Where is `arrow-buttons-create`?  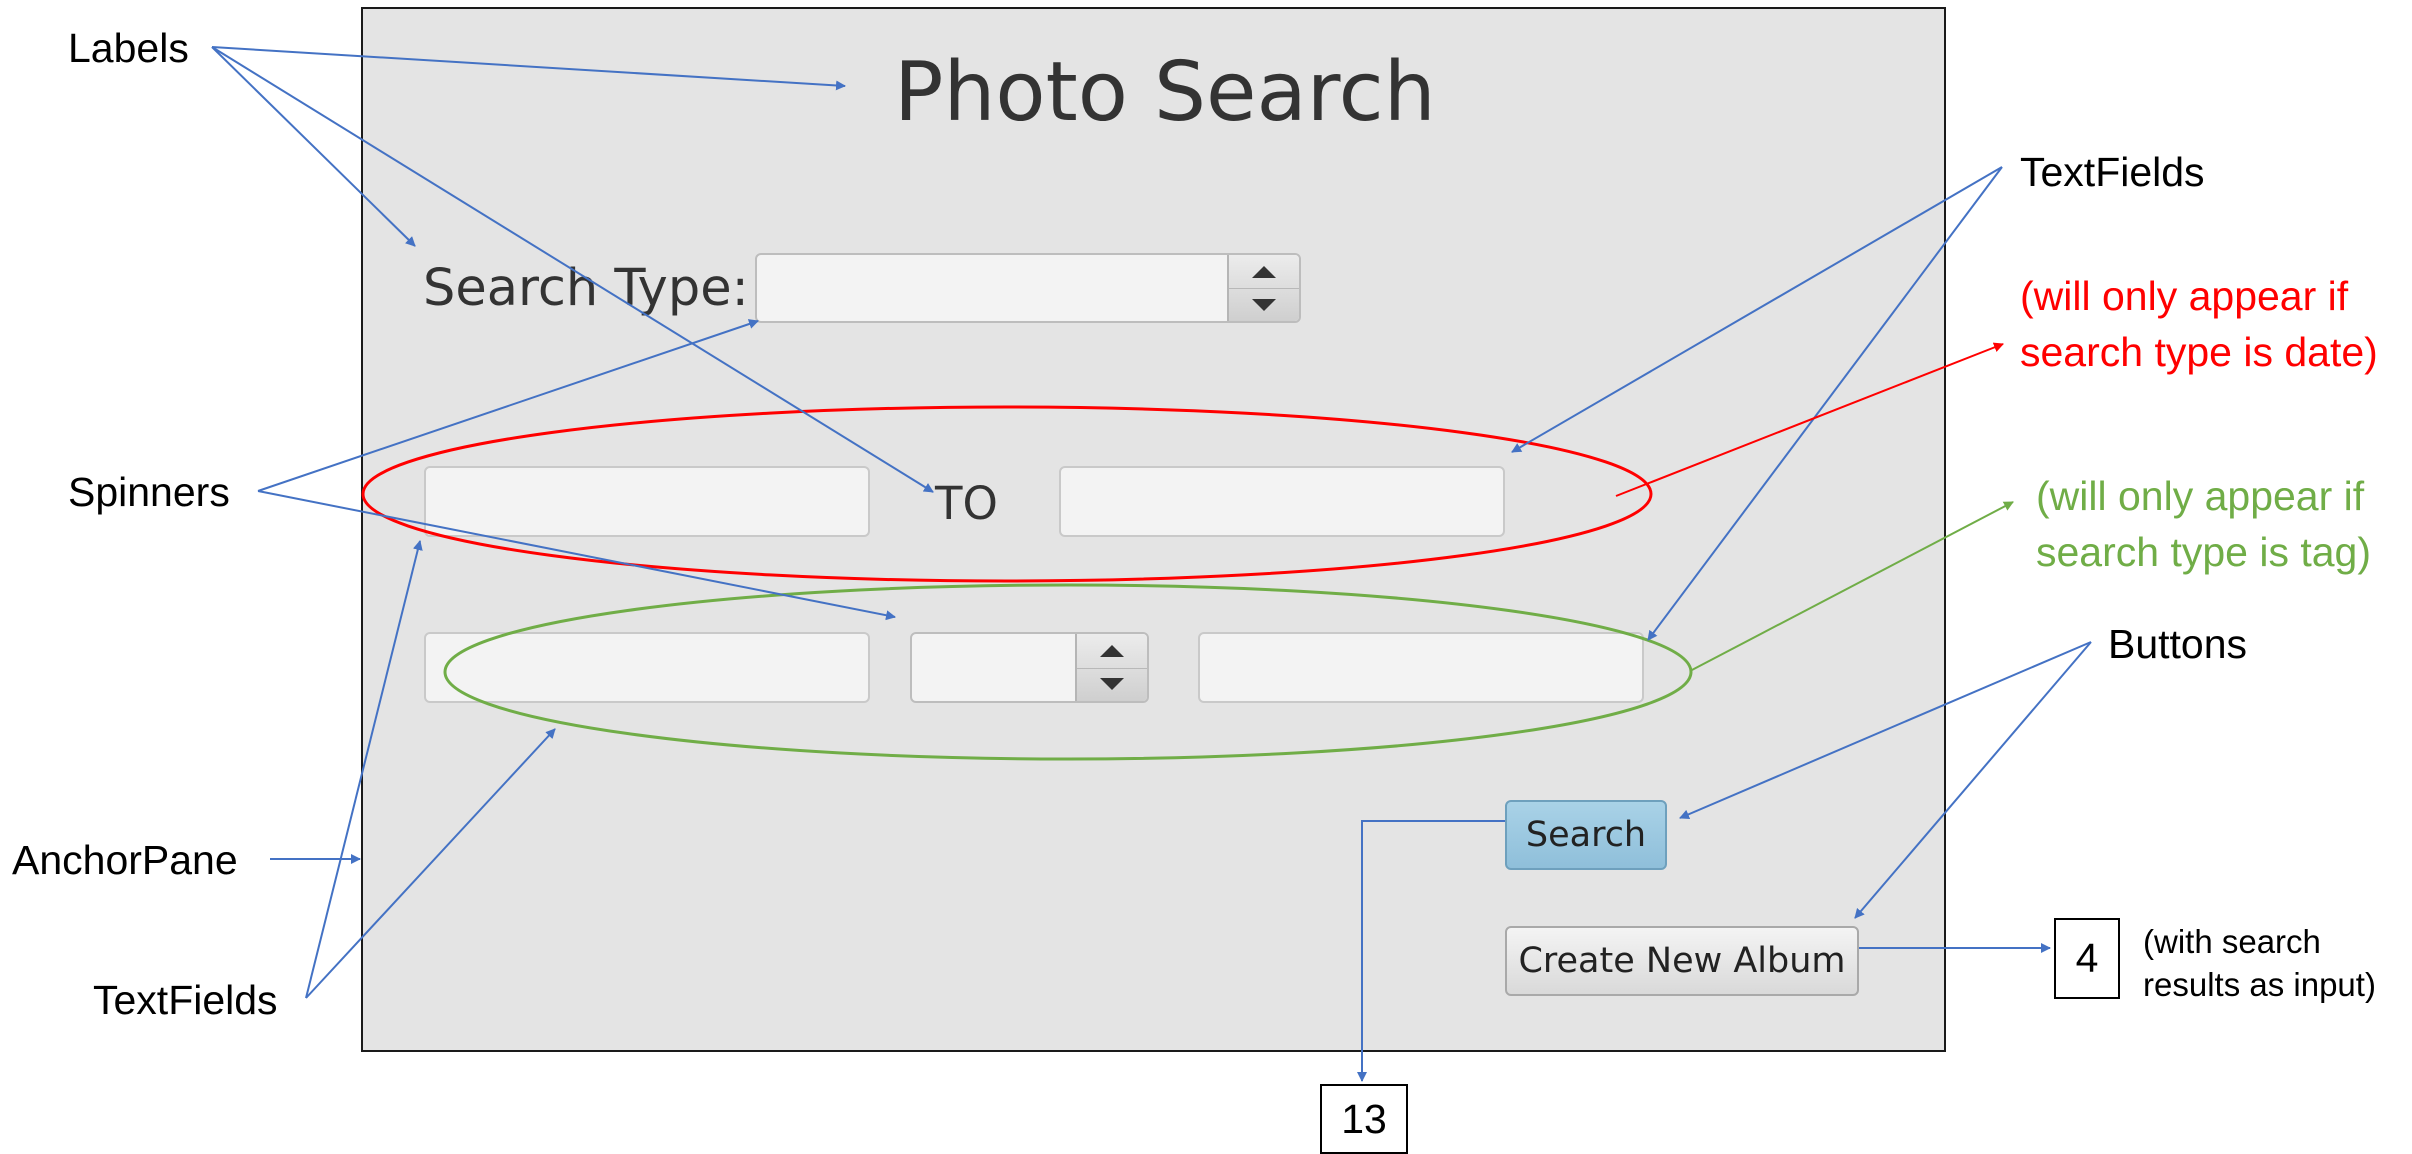
arrow-buttons-create is located at coordinates (1973, 780).